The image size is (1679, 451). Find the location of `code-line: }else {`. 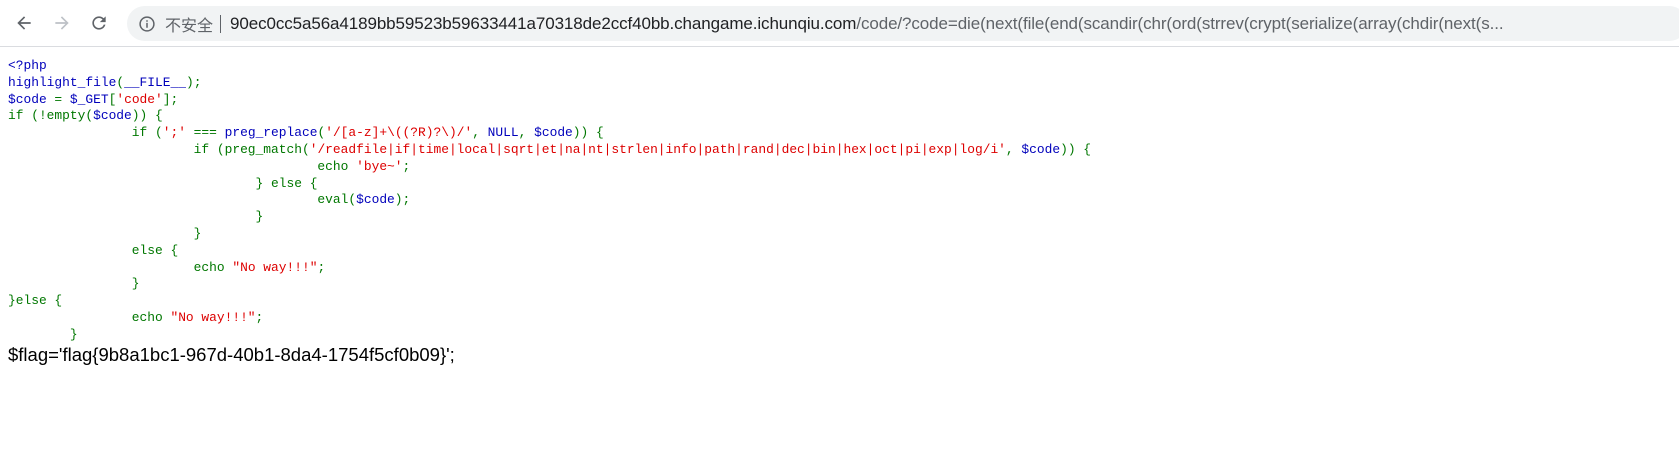

code-line: }else { is located at coordinates (35, 300).